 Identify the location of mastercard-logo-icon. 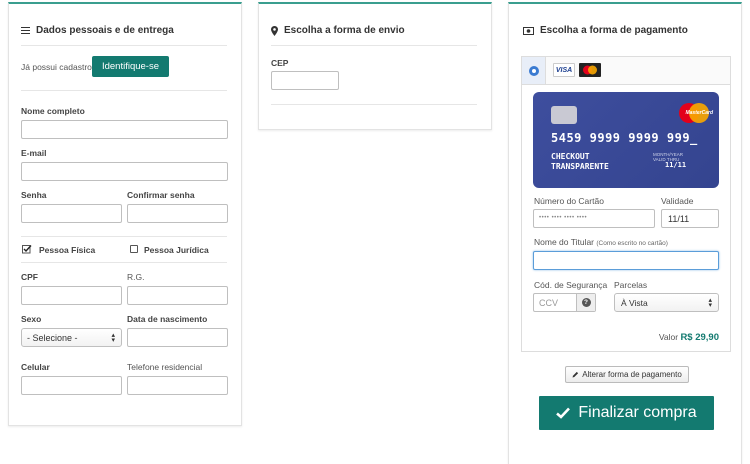
(590, 70).